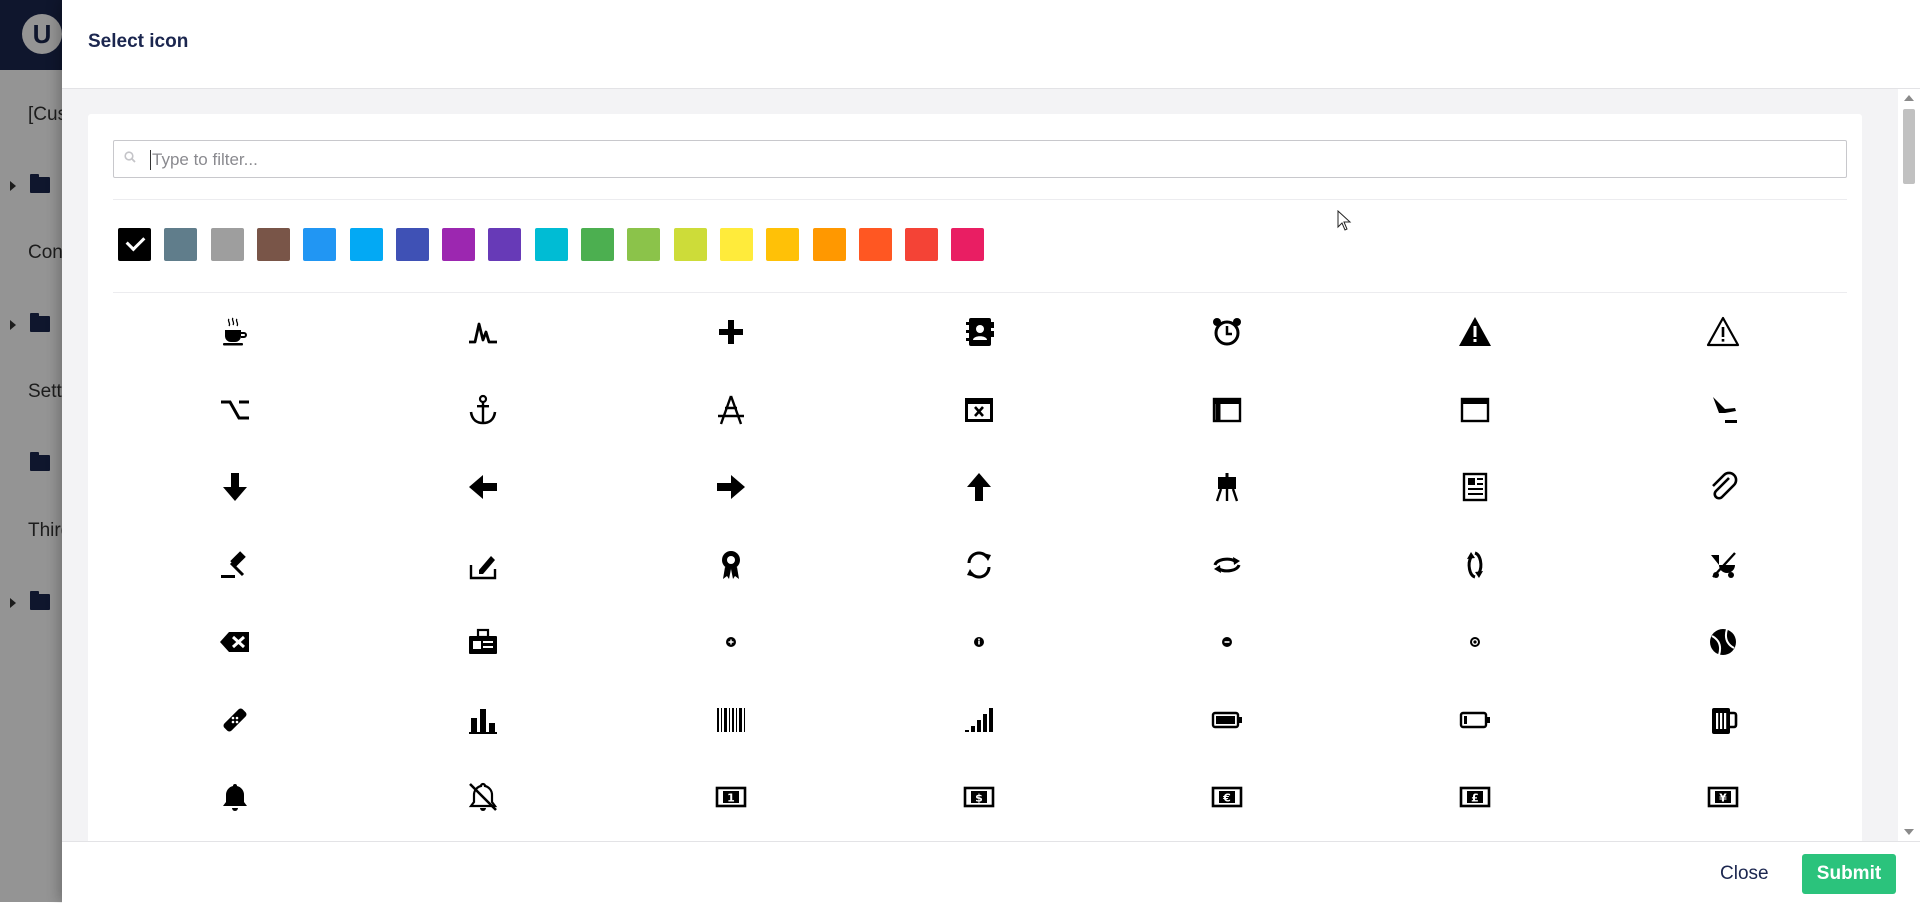 This screenshot has height=903, width=1920. I want to click on icon-option-arrow-down, so click(235, 487).